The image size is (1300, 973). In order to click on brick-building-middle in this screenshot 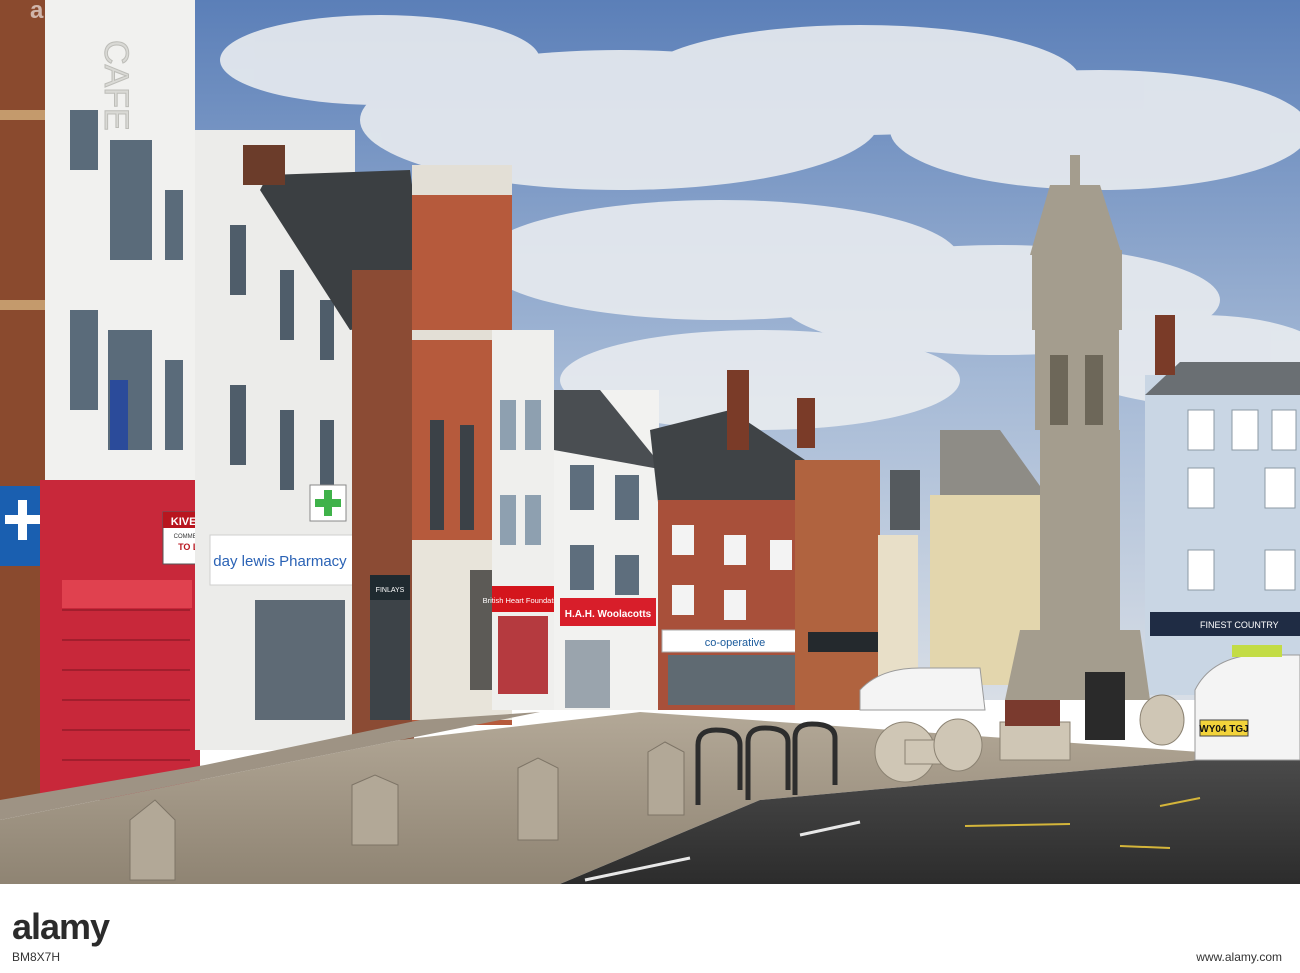, I will do `click(837, 585)`.